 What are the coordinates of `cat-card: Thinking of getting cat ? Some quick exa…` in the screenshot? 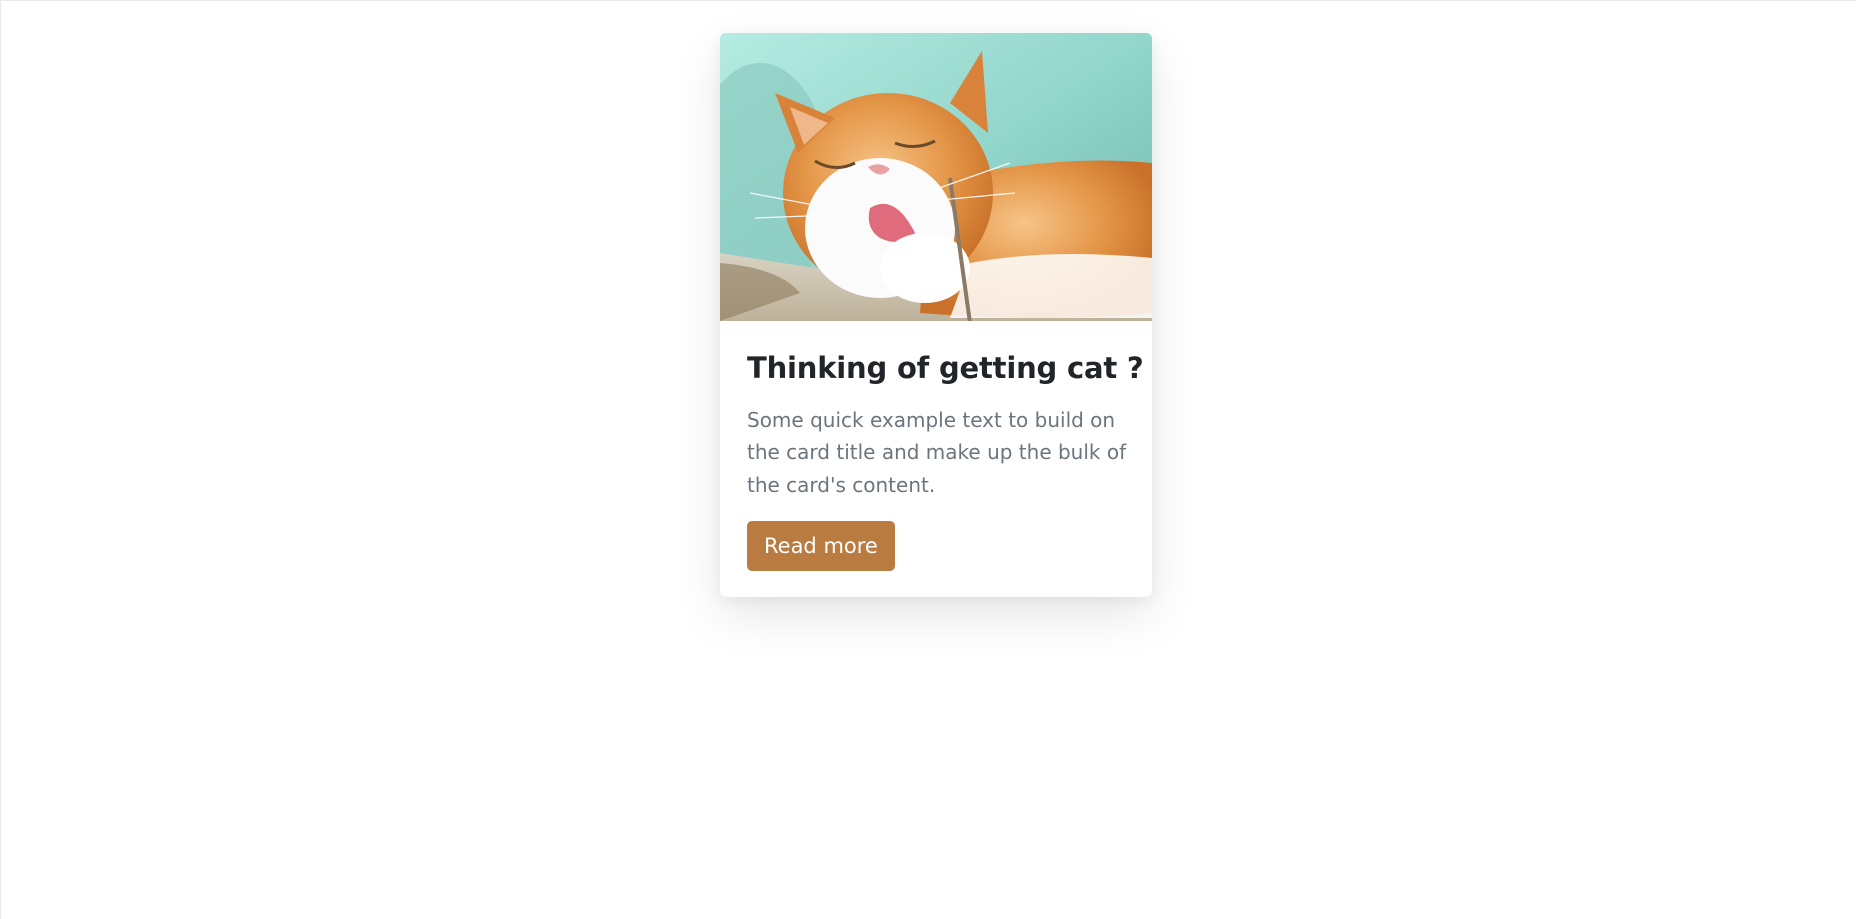 It's located at (936, 315).